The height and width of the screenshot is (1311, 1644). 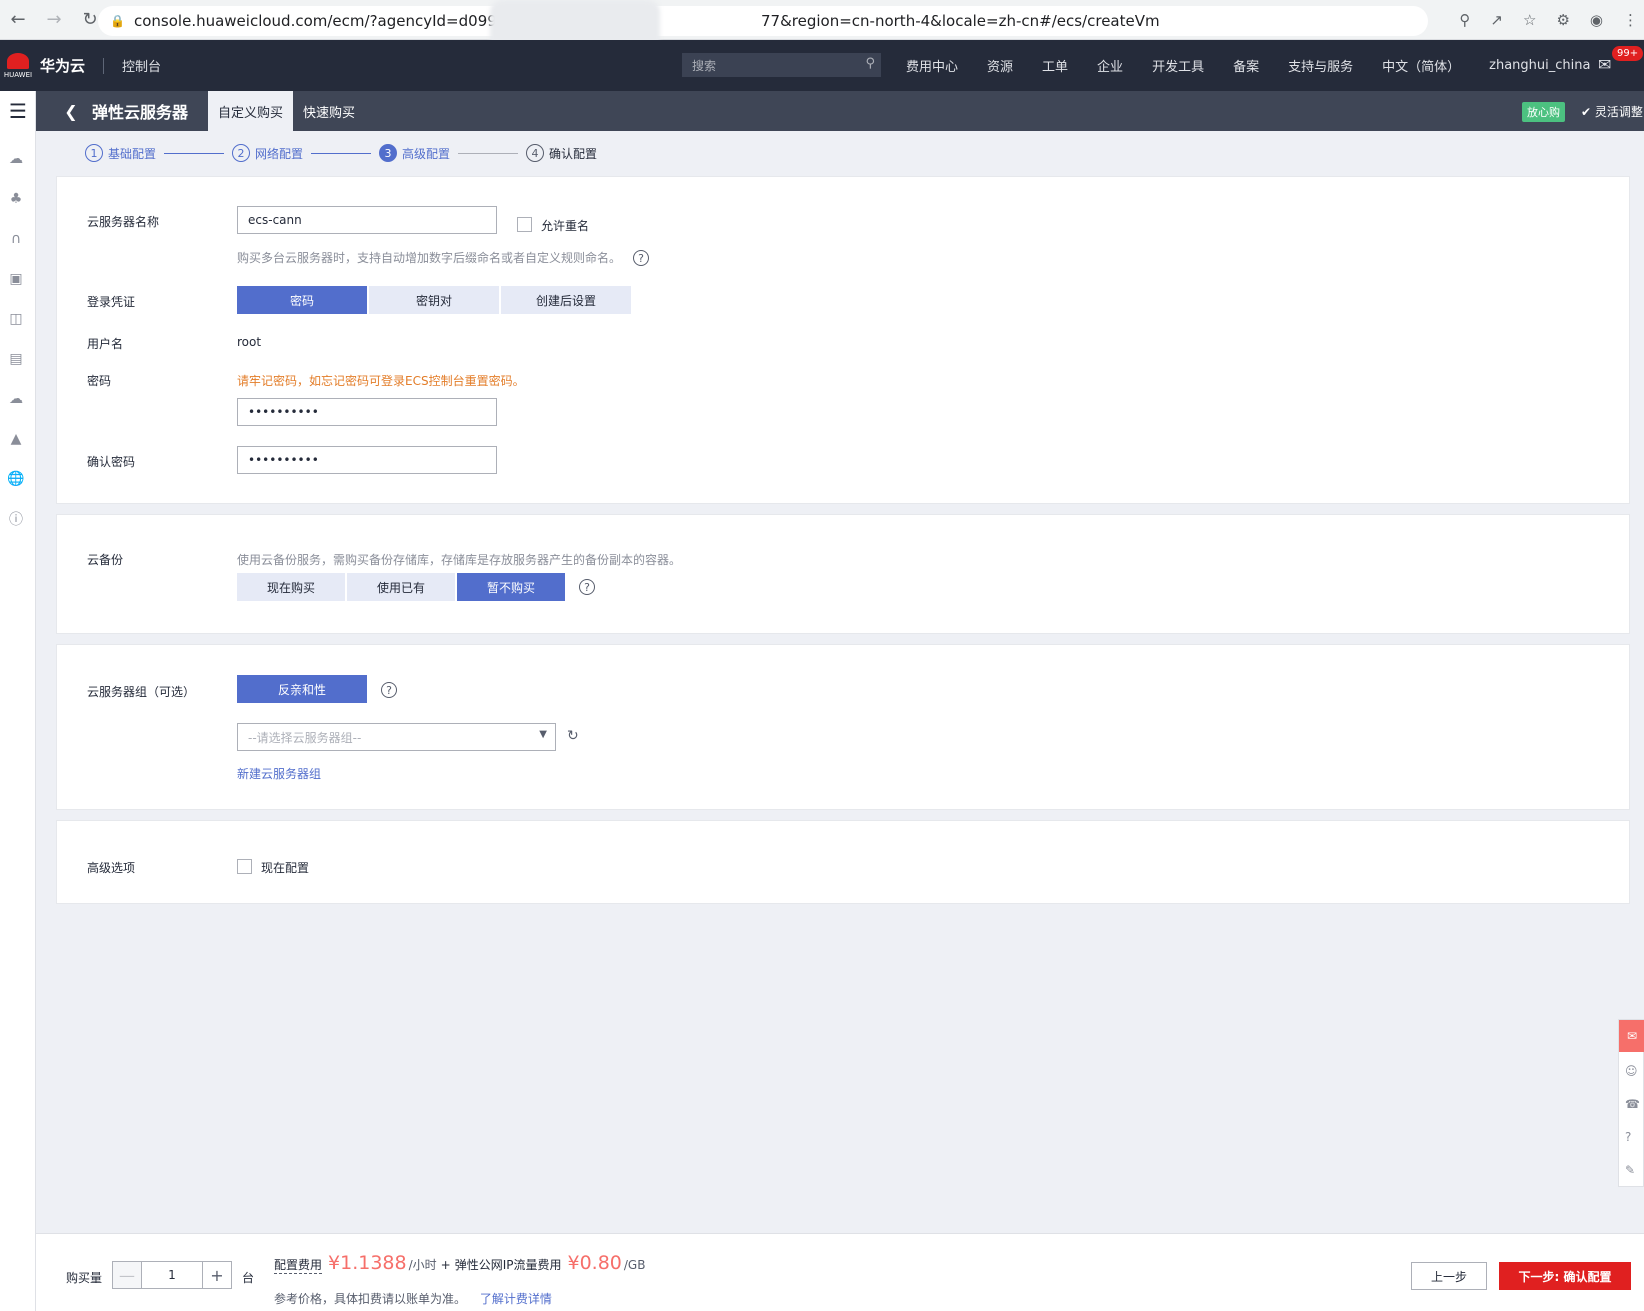 What do you see at coordinates (1449, 1276) in the screenshot?
I see `previous-step-button: 上一步` at bounding box center [1449, 1276].